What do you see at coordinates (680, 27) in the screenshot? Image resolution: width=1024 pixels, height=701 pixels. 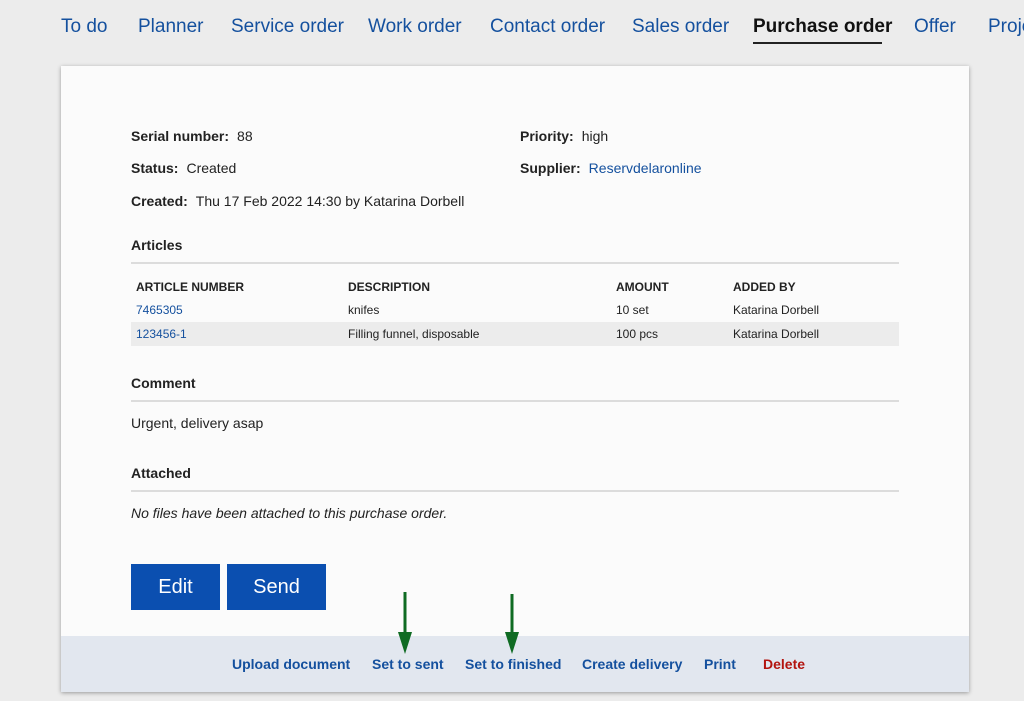 I see `tab-sales-order: Sales order` at bounding box center [680, 27].